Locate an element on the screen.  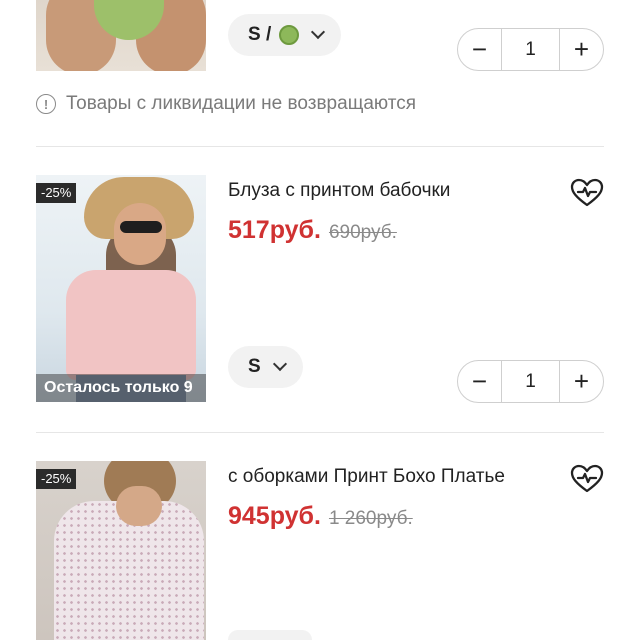
price-original: 690руб. is located at coordinates (362, 232).